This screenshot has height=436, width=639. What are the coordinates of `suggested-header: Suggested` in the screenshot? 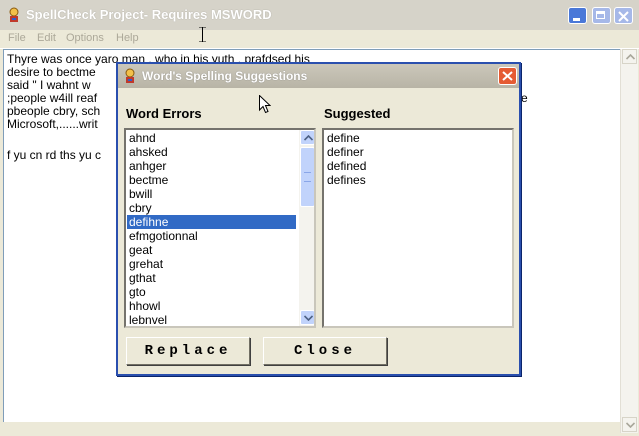 It's located at (357, 113).